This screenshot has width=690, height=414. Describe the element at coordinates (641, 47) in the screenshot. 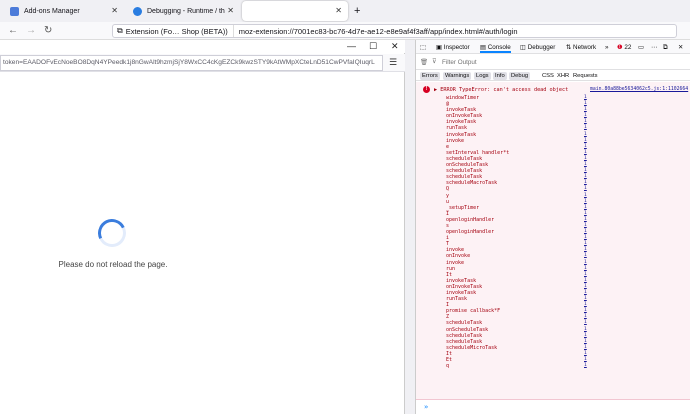

I see `responsive-icon: ▭` at that location.